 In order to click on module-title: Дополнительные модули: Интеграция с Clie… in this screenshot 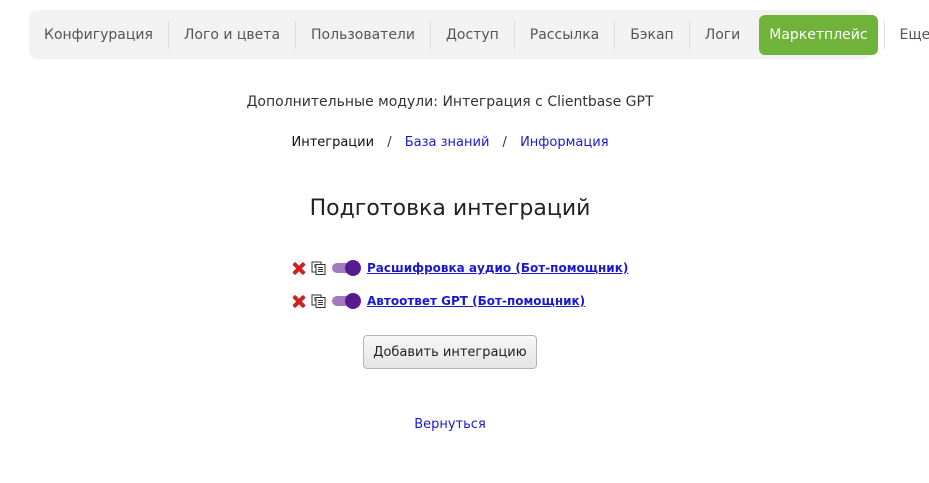, I will do `click(450, 102)`.